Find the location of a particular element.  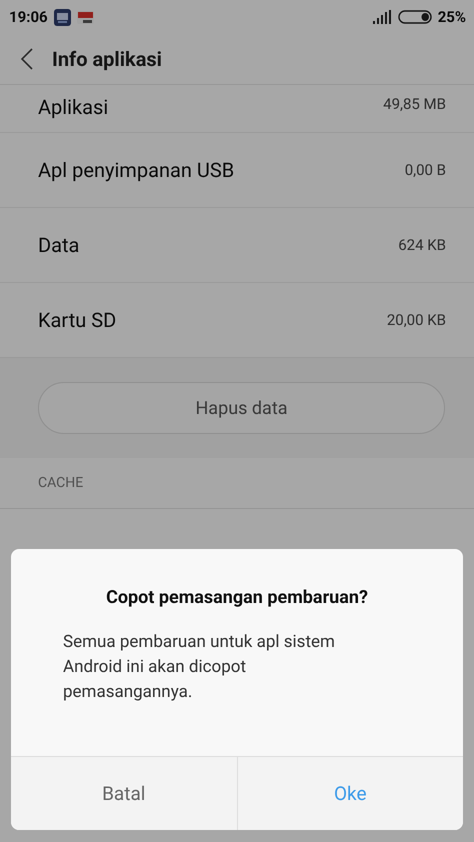

storage-label: Kartu SD is located at coordinates (77, 320).